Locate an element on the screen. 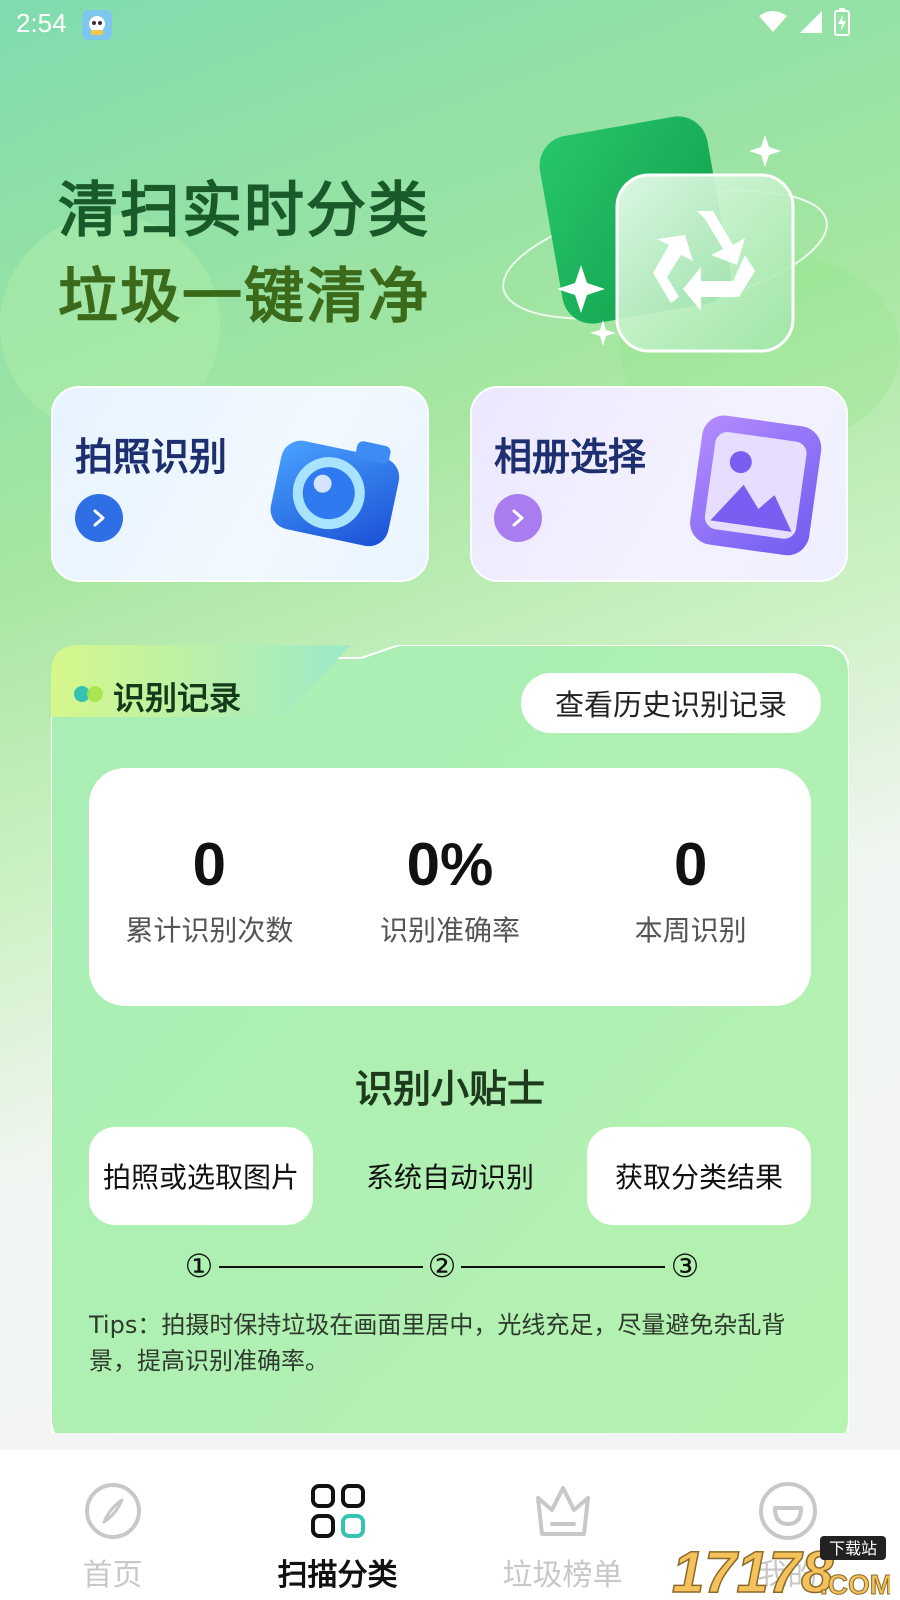  step-number-2: ② is located at coordinates (442, 1266).